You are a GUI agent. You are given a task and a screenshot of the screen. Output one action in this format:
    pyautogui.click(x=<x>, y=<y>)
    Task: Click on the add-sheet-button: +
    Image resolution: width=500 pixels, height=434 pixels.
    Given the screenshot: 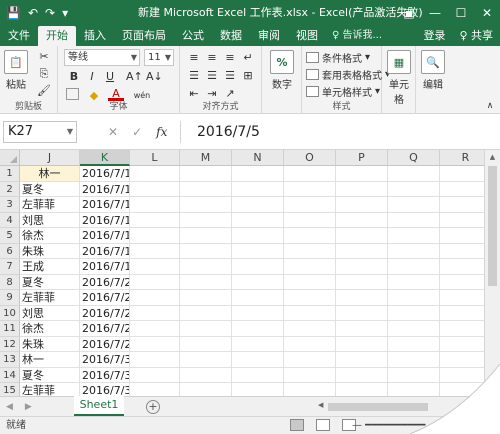 What is the action you would take?
    pyautogui.click(x=153, y=407)
    